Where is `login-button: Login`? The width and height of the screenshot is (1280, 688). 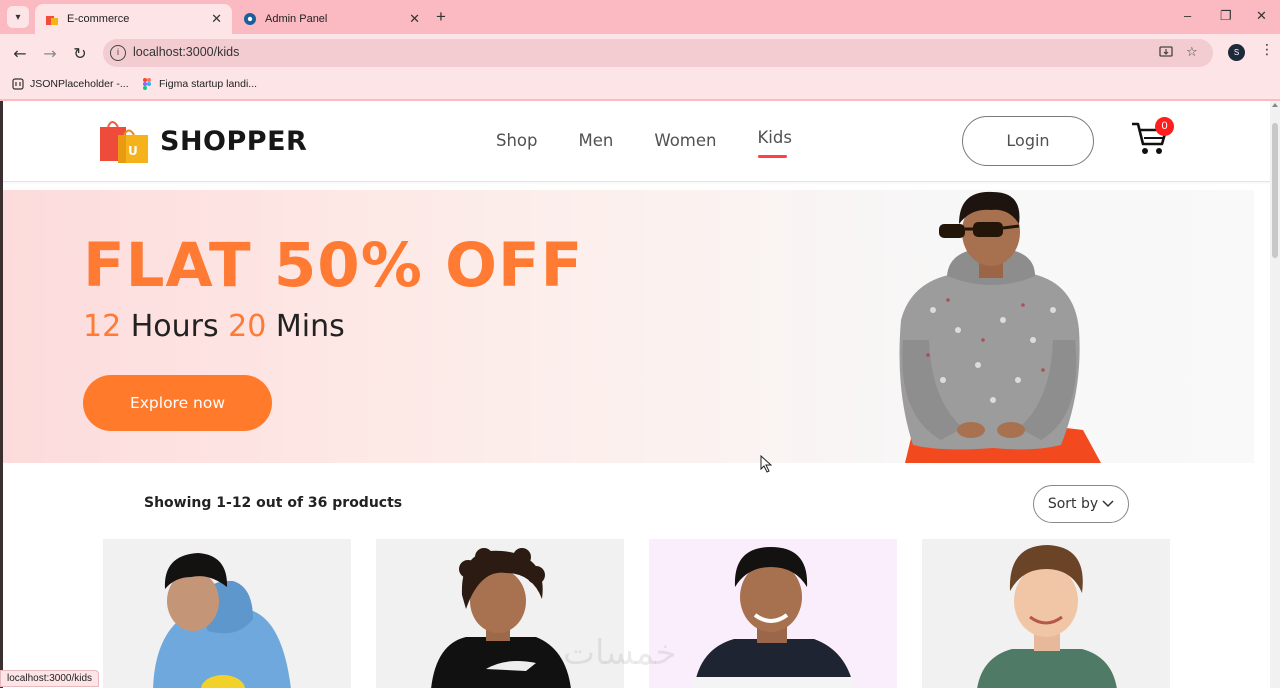
login-button: Login is located at coordinates (1028, 141).